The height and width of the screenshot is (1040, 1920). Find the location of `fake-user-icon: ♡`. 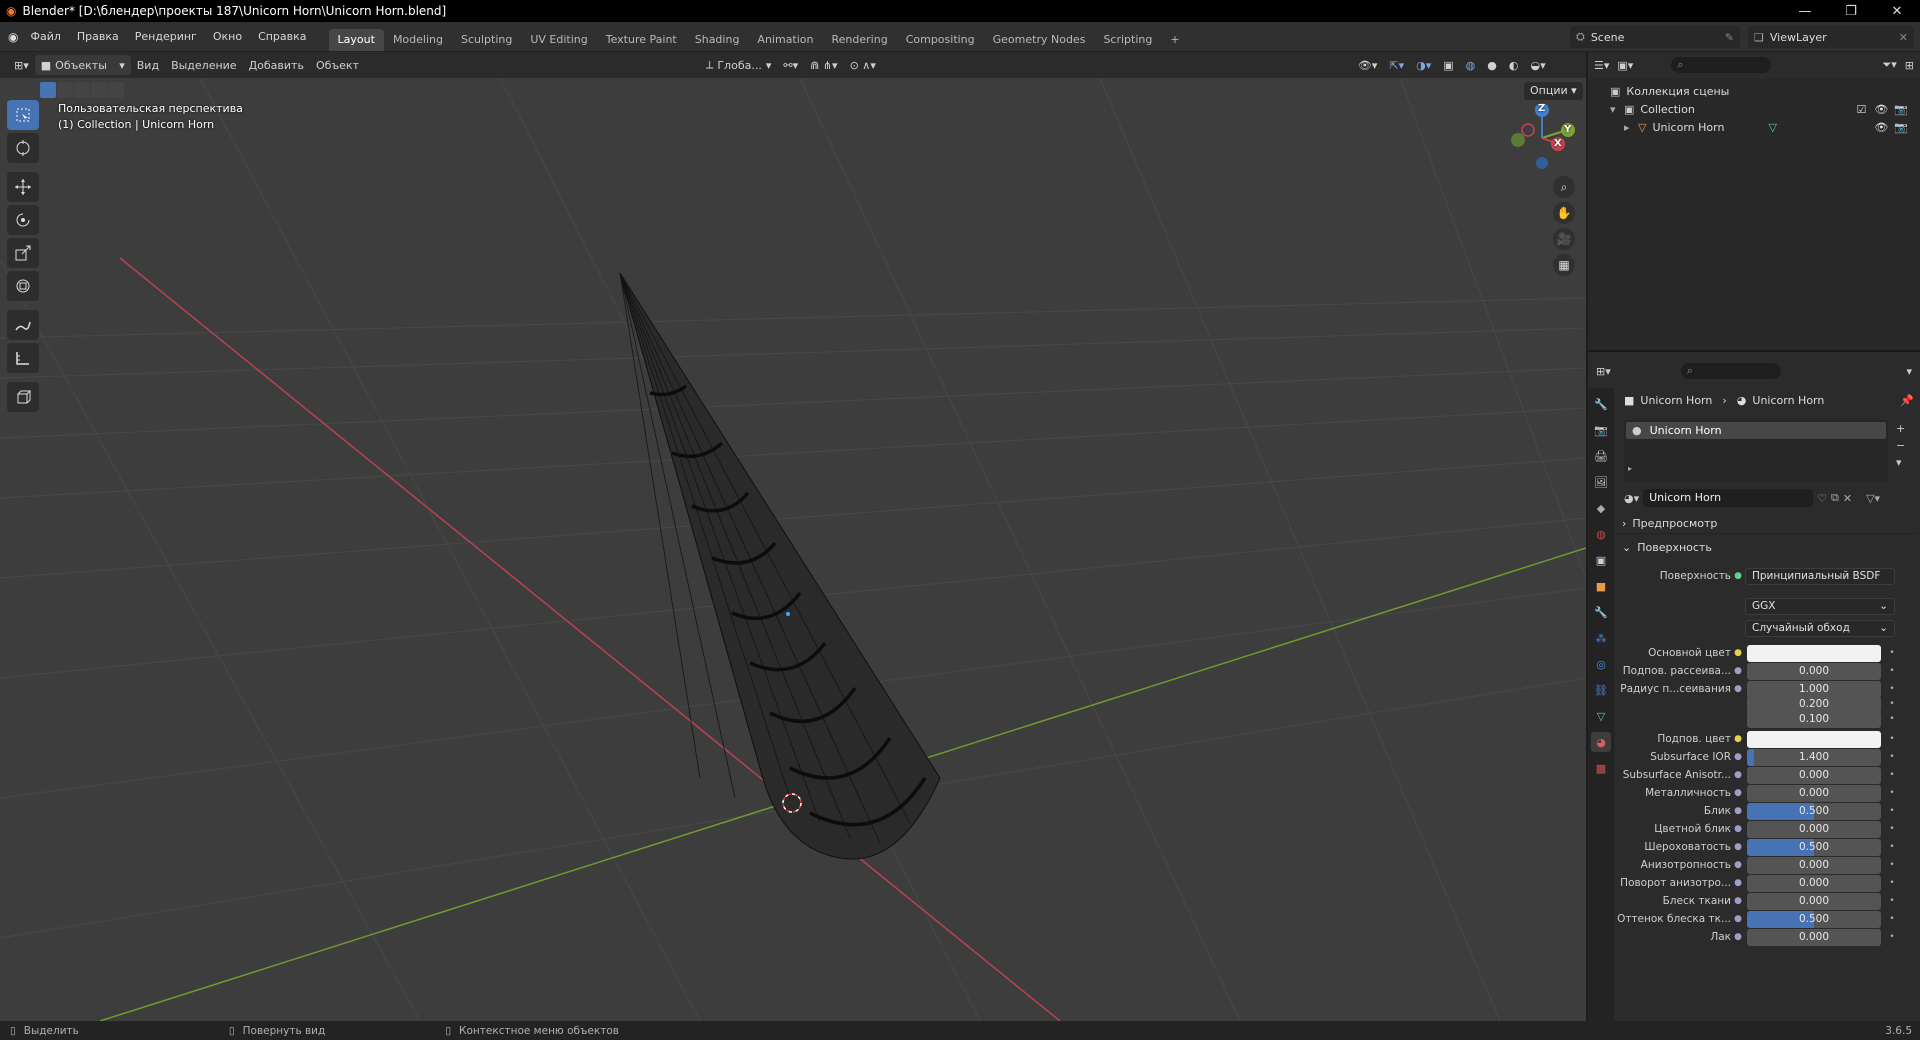

fake-user-icon: ♡ is located at coordinates (1822, 498).